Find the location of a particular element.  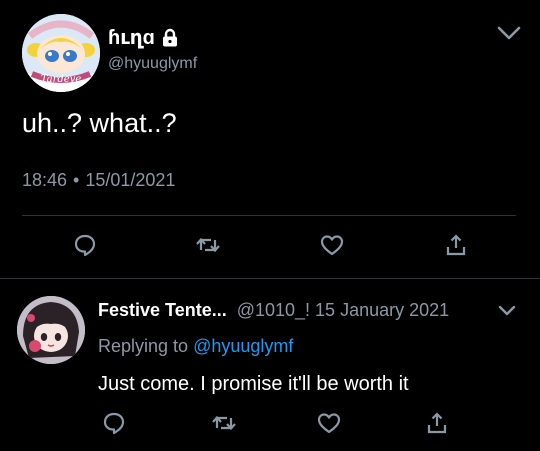

user-handle: @hyuuglymf is located at coordinates (152, 64).